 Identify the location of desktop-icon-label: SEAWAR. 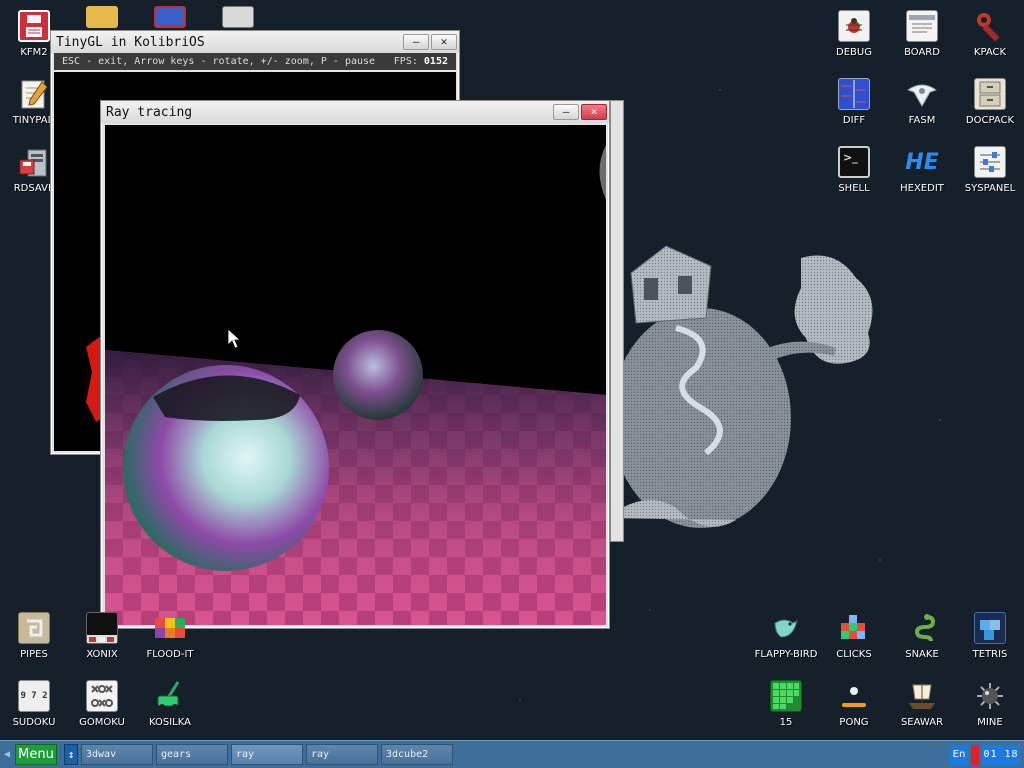
(922, 722).